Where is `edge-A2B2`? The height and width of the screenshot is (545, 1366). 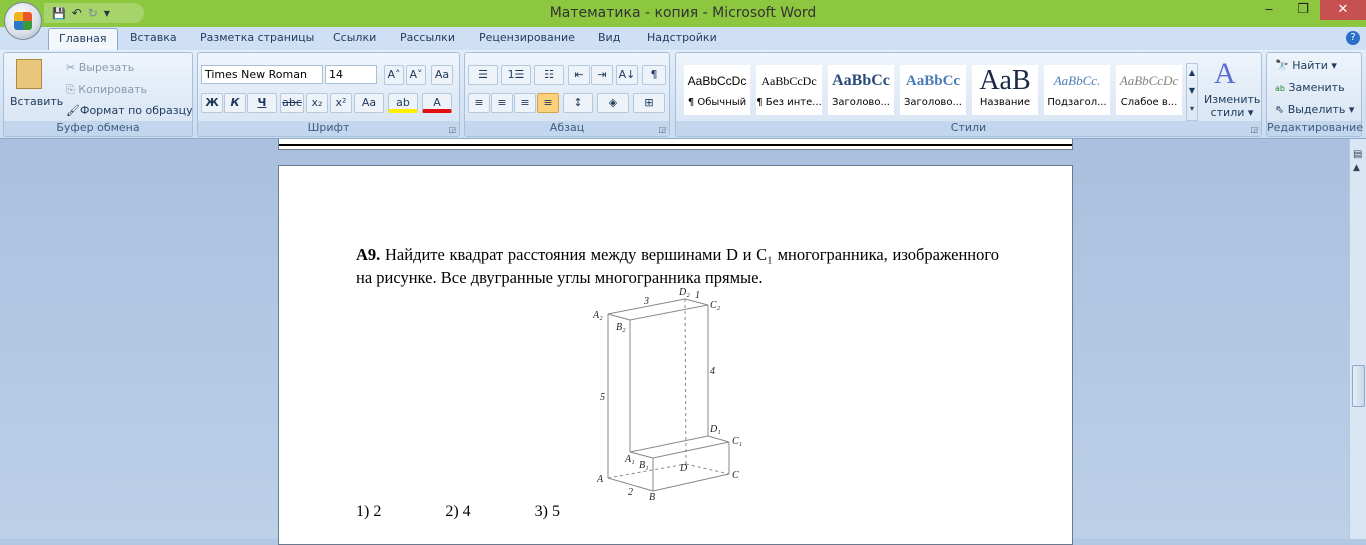 edge-A2B2 is located at coordinates (619, 317).